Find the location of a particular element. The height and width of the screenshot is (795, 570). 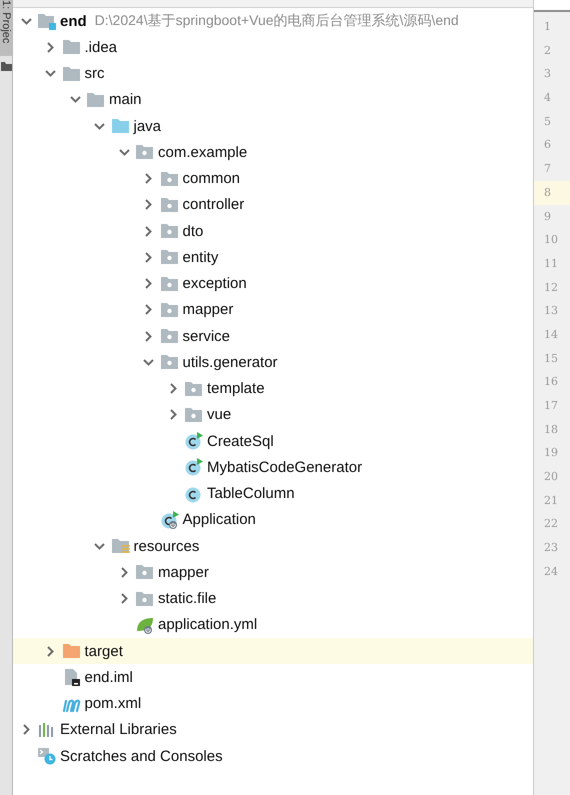

line-number: 16 is located at coordinates (551, 382).